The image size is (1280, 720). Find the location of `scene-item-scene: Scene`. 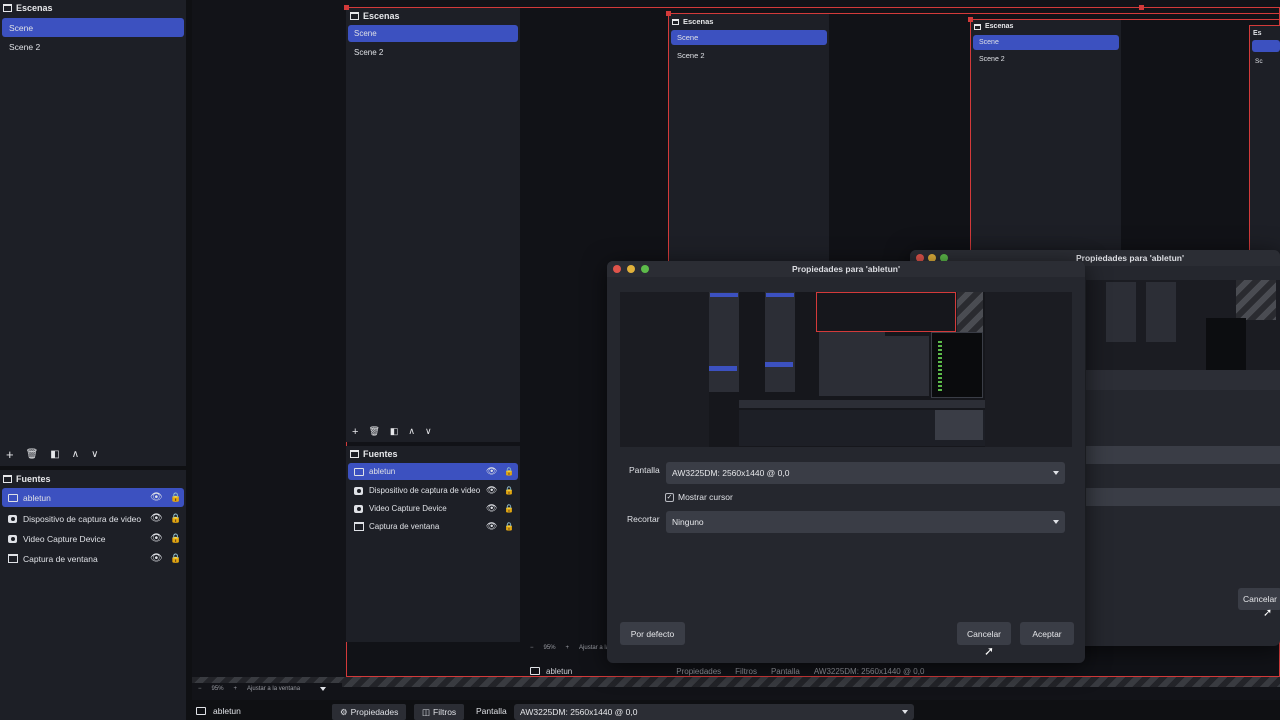

scene-item-scene: Scene is located at coordinates (93, 27).